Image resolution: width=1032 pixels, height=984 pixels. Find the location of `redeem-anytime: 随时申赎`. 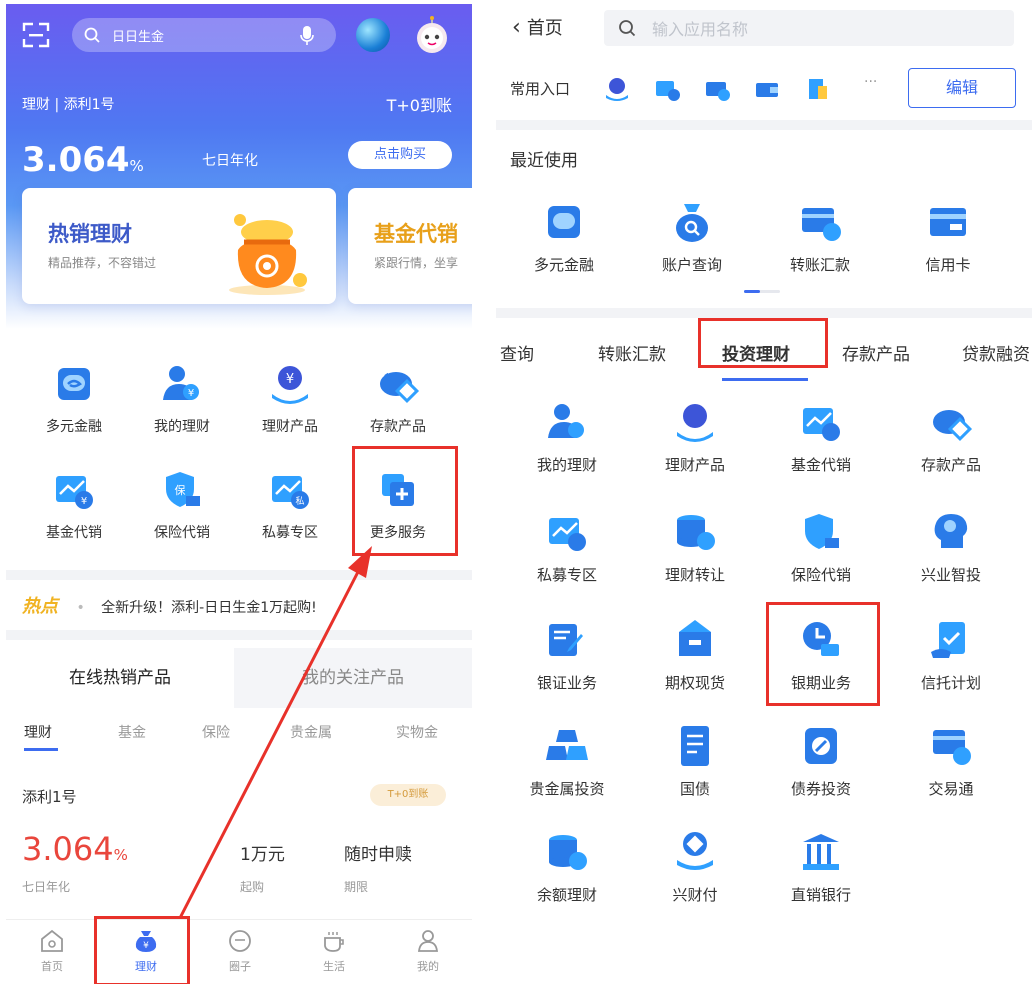

redeem-anytime: 随时申赎 is located at coordinates (378, 855).